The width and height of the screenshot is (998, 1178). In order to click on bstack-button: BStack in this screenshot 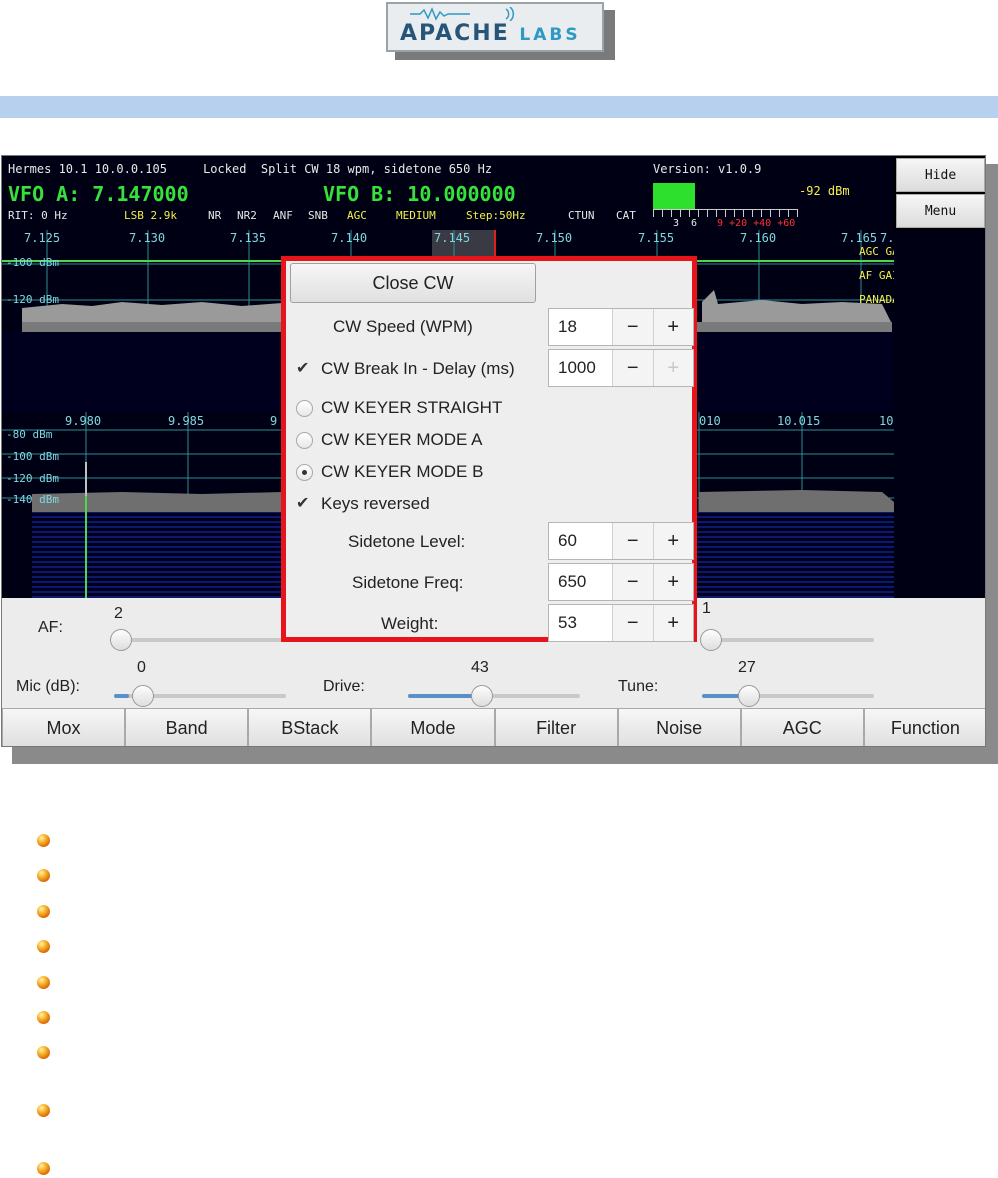, I will do `click(310, 727)`.